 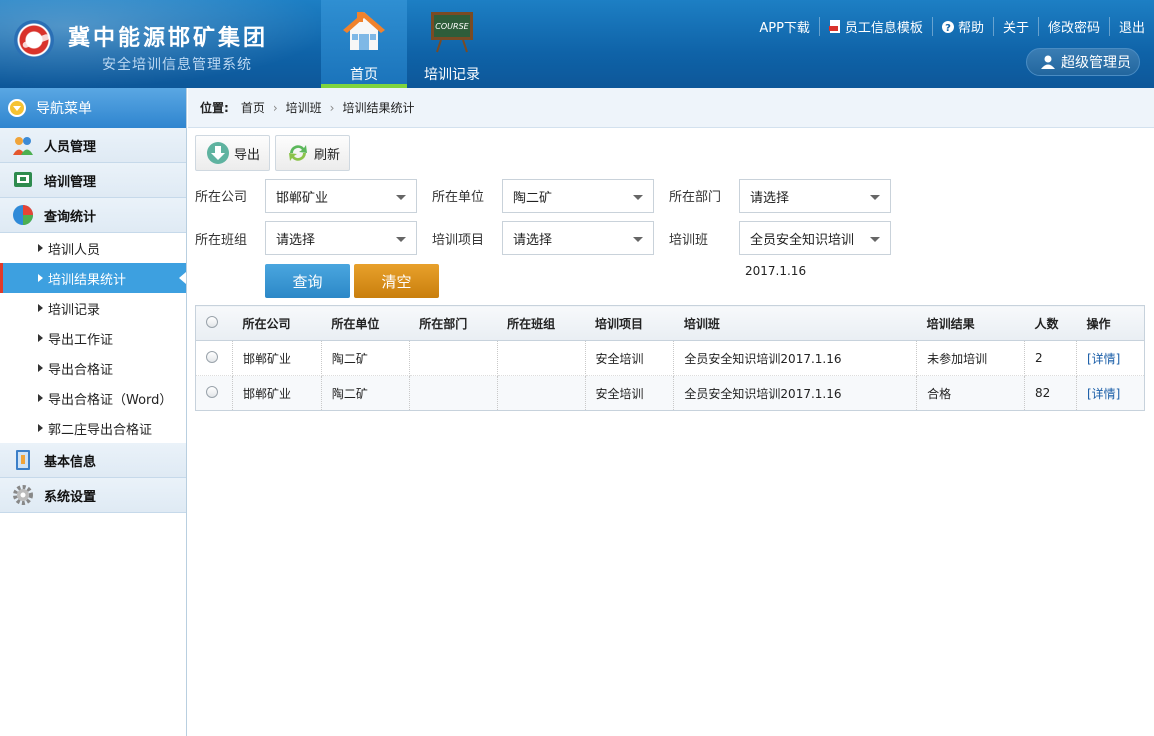 What do you see at coordinates (578, 238) in the screenshot?
I see `project-select: 请选择` at bounding box center [578, 238].